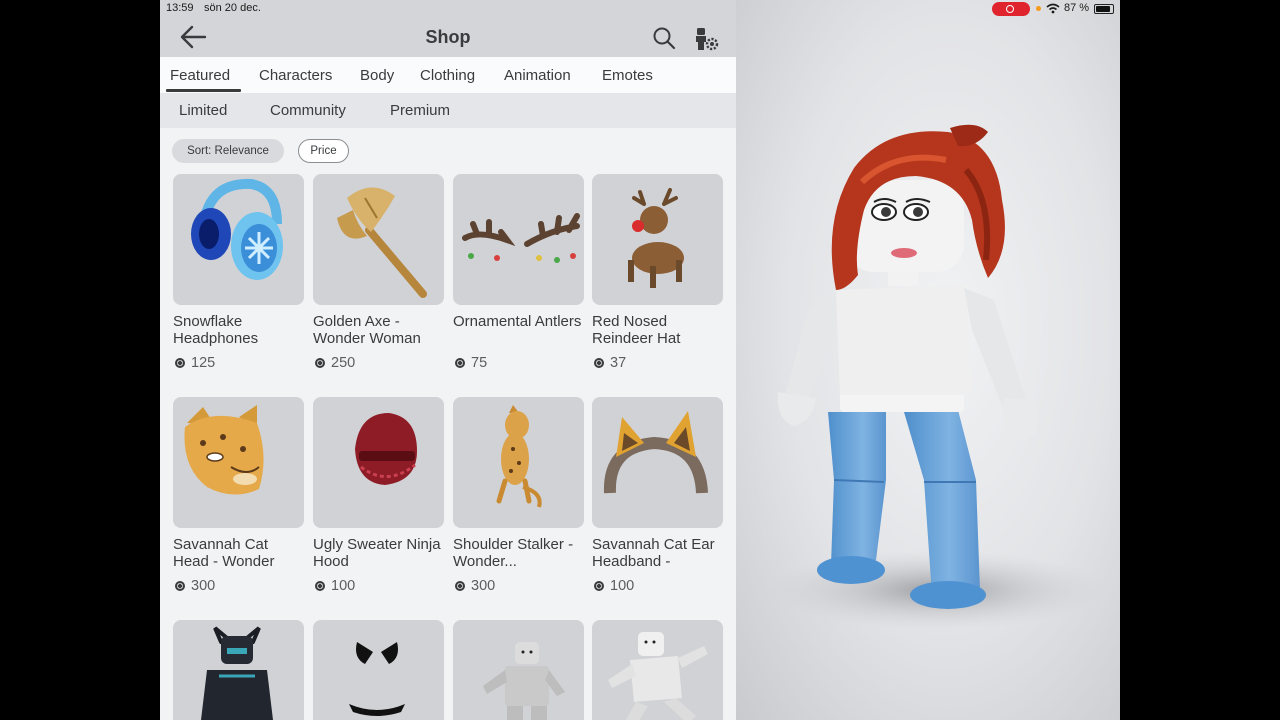  I want to click on item-card: Red Nosed Reindeer Hat 37, so click(657, 272).